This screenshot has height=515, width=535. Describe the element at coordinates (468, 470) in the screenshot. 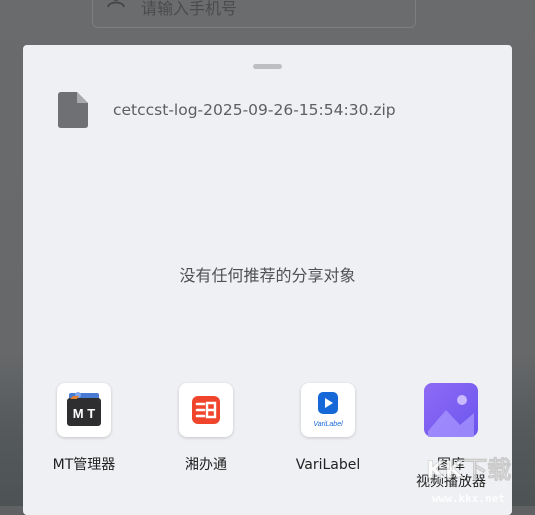

I see `svg-text: KK下载` at that location.